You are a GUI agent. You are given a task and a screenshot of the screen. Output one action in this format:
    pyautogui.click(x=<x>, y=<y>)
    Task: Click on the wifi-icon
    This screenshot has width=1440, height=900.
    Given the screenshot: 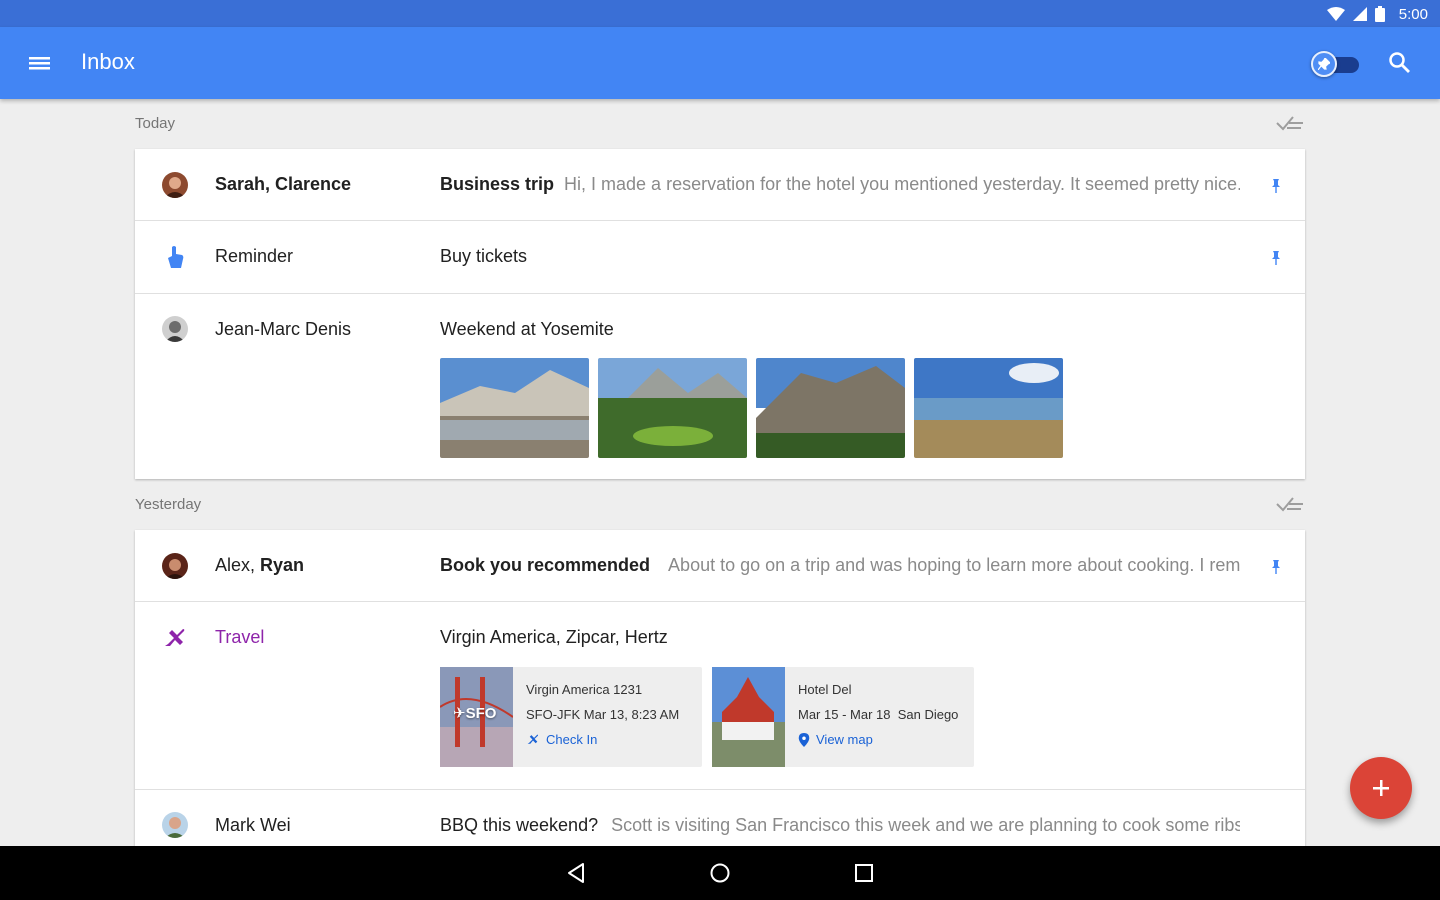 What is the action you would take?
    pyautogui.click(x=1335, y=14)
    